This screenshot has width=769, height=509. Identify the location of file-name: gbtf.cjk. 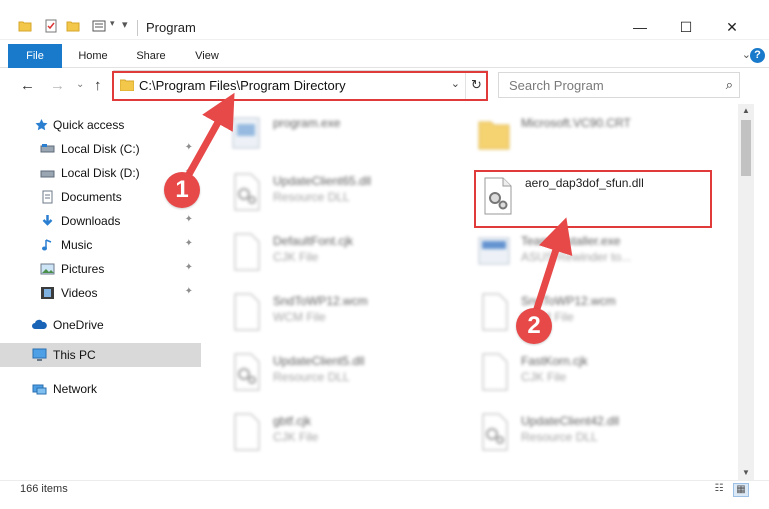
(292, 421).